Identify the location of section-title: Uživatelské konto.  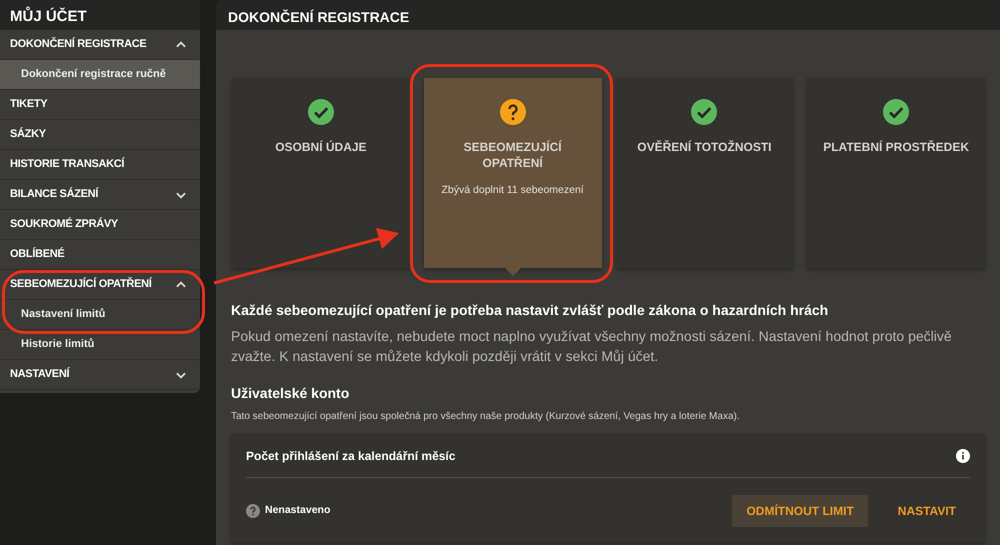
(290, 394).